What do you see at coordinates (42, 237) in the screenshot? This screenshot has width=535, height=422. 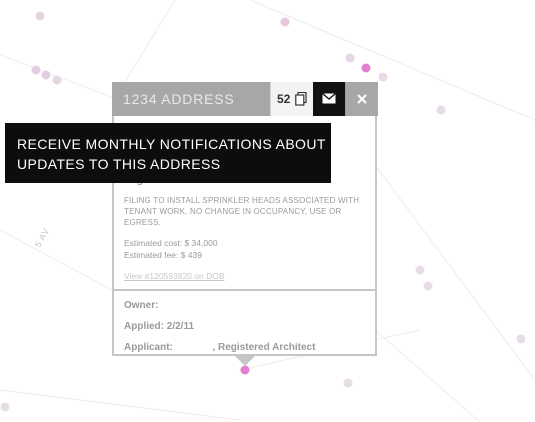 I see `street-label: 5 AV` at bounding box center [42, 237].